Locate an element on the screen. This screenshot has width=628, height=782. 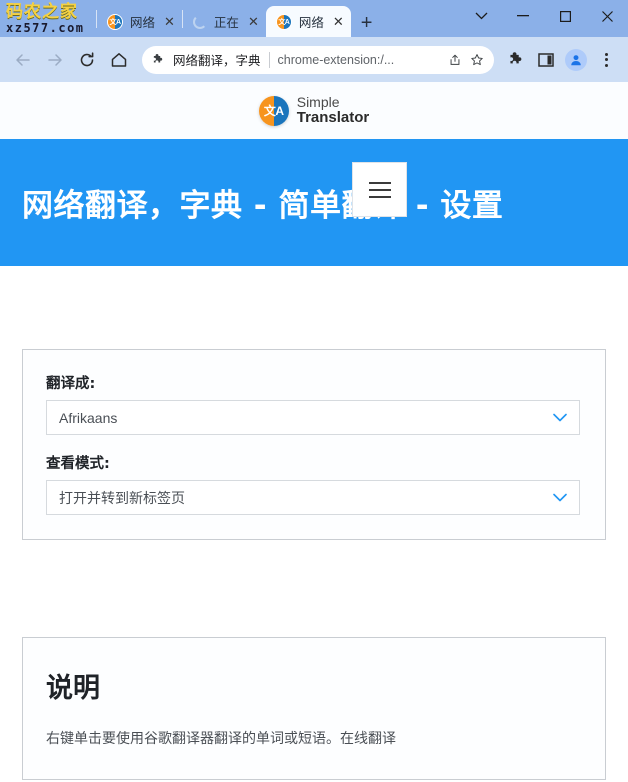
tab-search-chevron-icon is located at coordinates (481, 16).